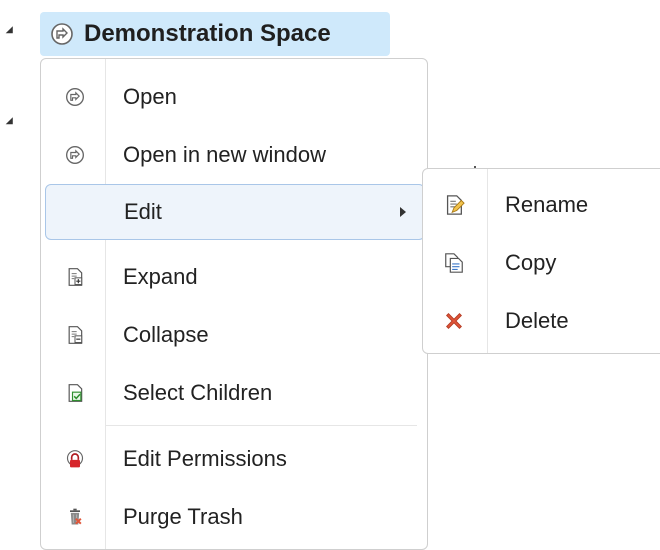  Describe the element at coordinates (234, 97) in the screenshot. I see `menu-item-open: Open` at that location.